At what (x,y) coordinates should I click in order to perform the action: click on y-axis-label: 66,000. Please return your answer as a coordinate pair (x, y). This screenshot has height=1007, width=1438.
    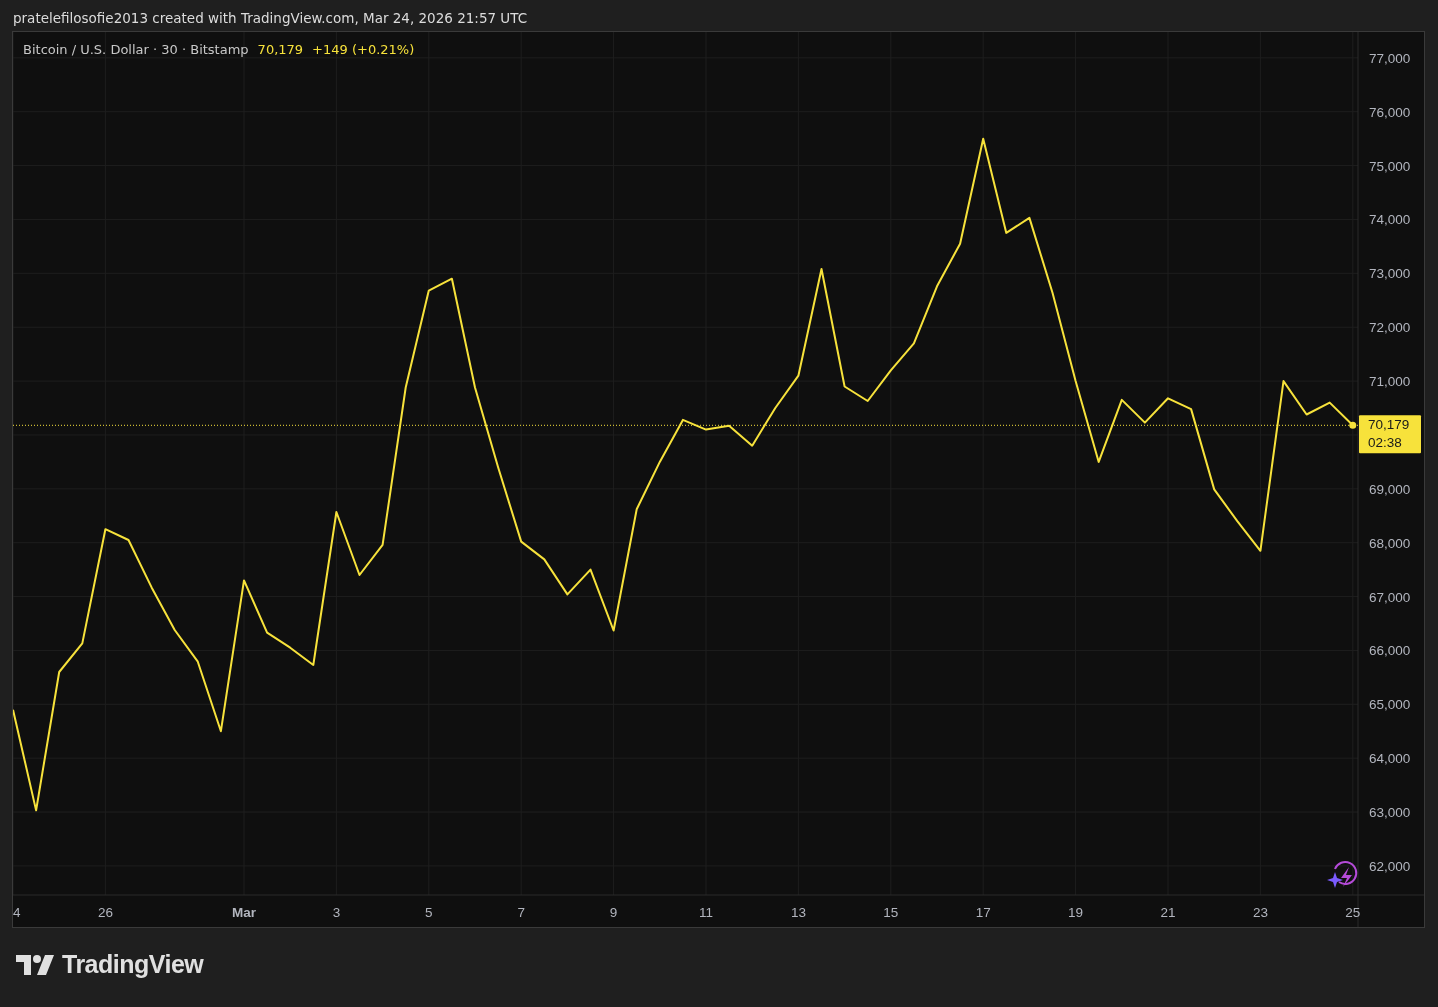
    Looking at the image, I should click on (1390, 651).